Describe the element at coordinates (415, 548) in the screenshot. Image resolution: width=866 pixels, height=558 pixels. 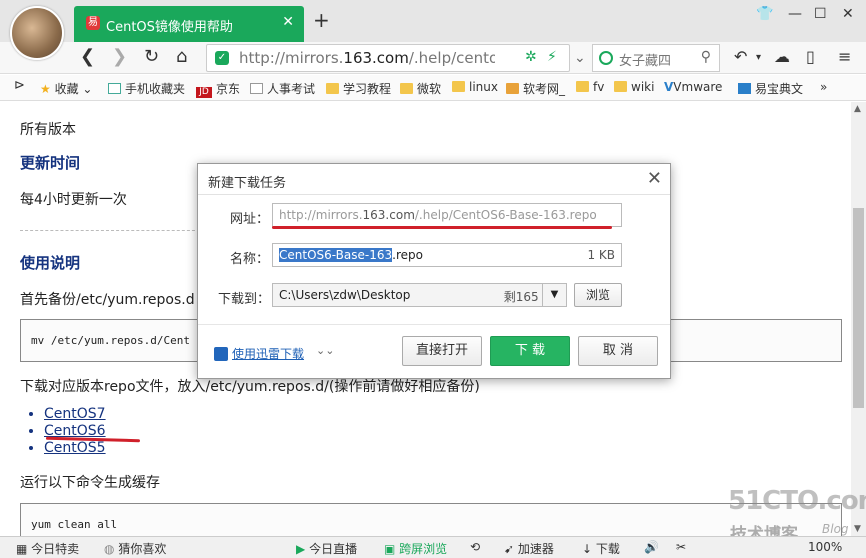
I see `cross-screen: ▣ 跨屏浏览` at that location.